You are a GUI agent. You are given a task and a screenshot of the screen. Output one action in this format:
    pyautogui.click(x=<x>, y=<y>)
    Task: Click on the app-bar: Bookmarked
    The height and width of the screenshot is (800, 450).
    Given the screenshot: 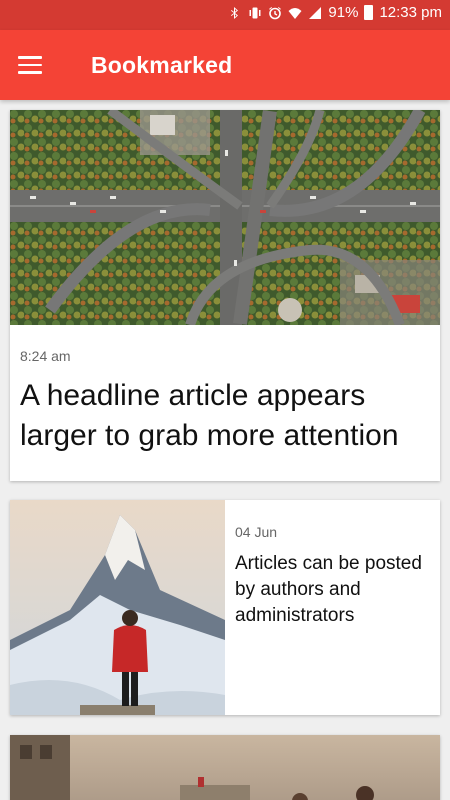 What is the action you would take?
    pyautogui.click(x=225, y=65)
    